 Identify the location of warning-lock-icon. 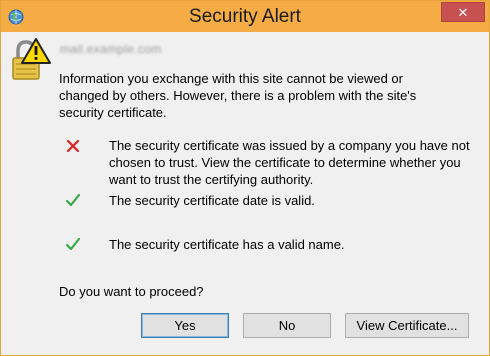
(31, 59).